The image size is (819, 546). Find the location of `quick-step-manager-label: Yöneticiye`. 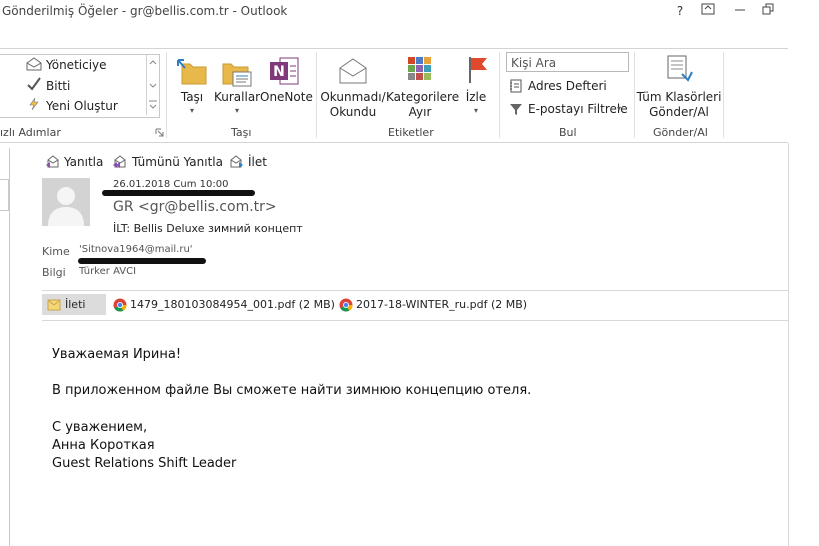

quick-step-manager-label: Yöneticiye is located at coordinates (76, 65).